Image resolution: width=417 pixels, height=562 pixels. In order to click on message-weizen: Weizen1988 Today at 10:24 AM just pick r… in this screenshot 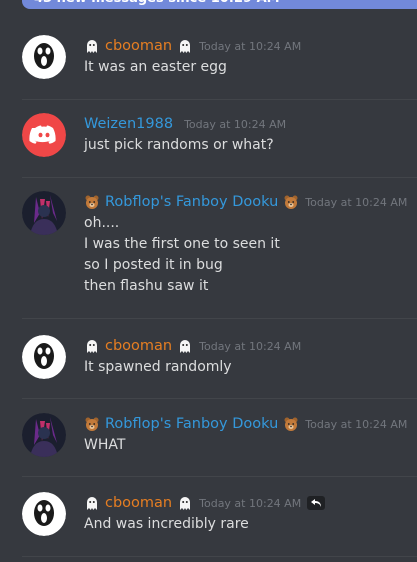, I will do `click(208, 145)`.